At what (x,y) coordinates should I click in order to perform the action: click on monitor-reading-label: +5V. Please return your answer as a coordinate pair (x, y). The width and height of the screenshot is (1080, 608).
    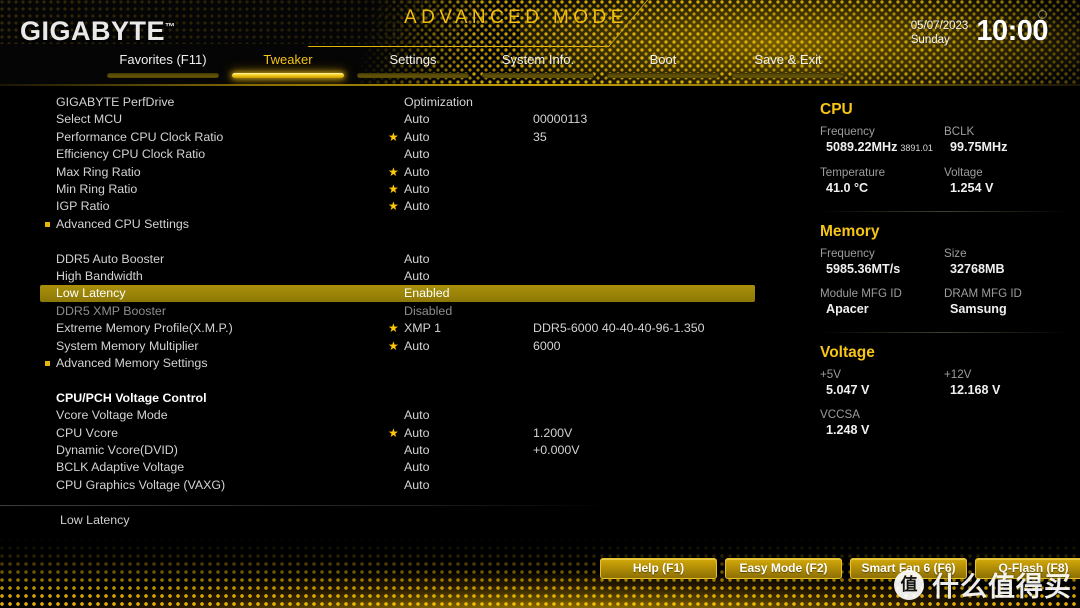
    Looking at the image, I should click on (830, 374).